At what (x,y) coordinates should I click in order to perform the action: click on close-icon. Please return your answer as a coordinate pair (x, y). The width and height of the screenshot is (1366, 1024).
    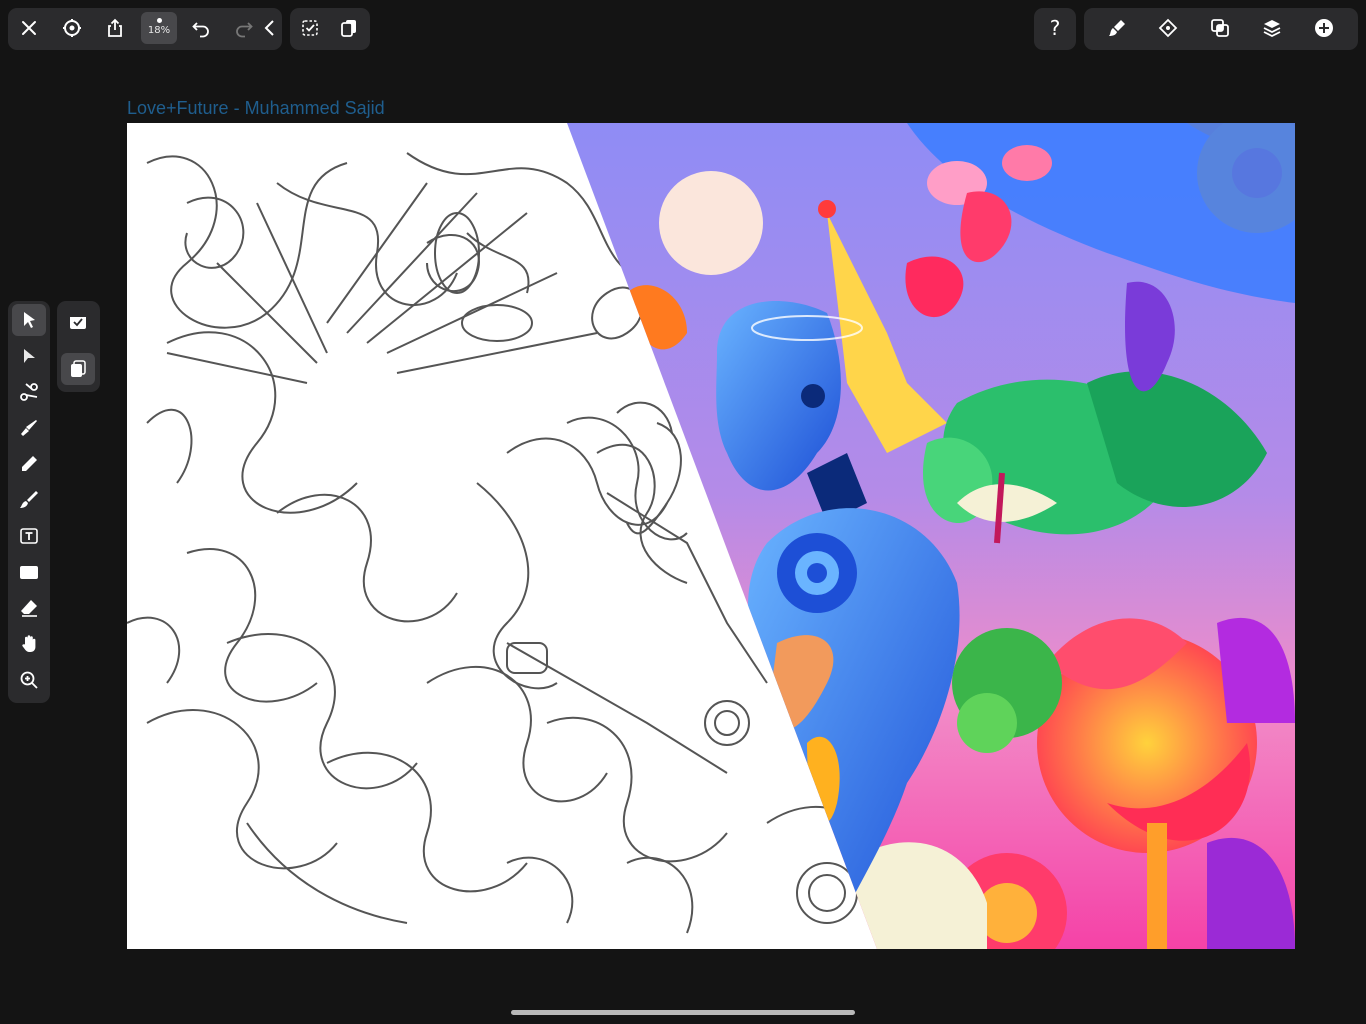
    Looking at the image, I should click on (29, 28).